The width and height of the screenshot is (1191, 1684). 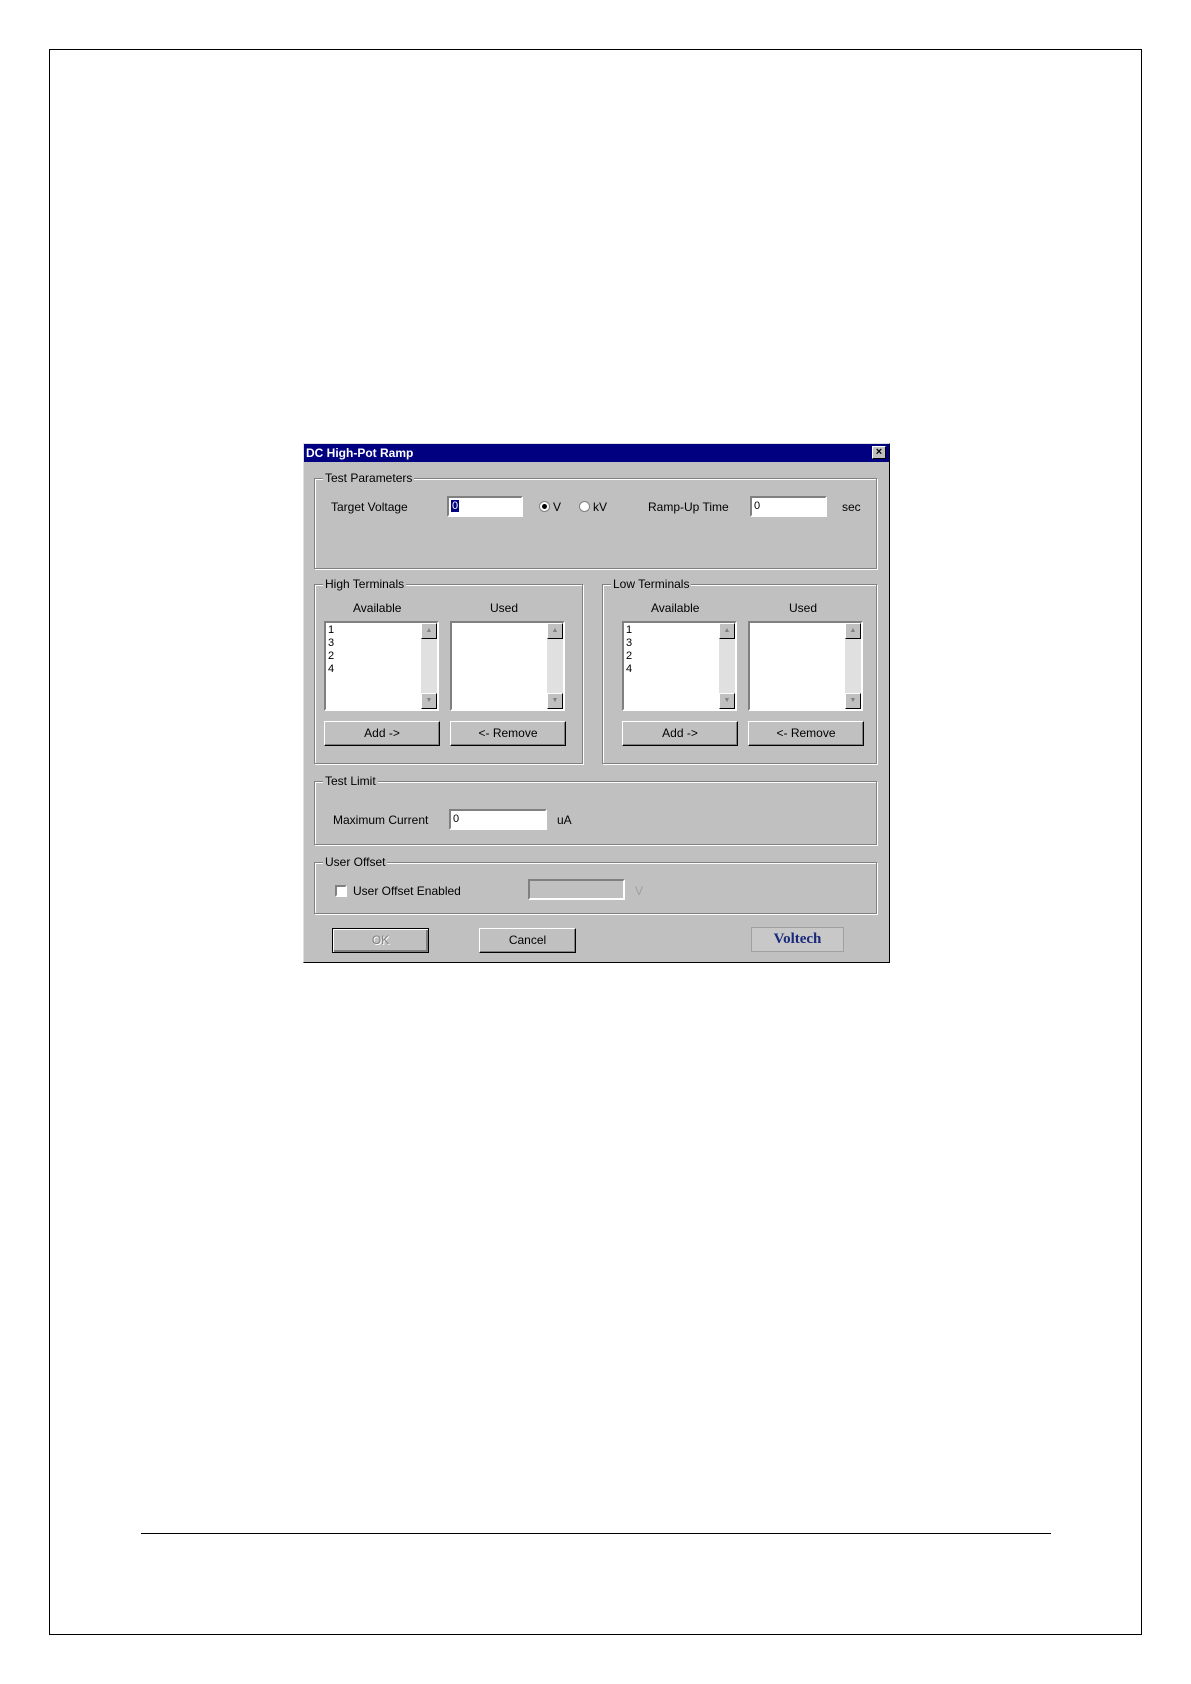 I want to click on high-add-button: Add ->, so click(x=382, y=733).